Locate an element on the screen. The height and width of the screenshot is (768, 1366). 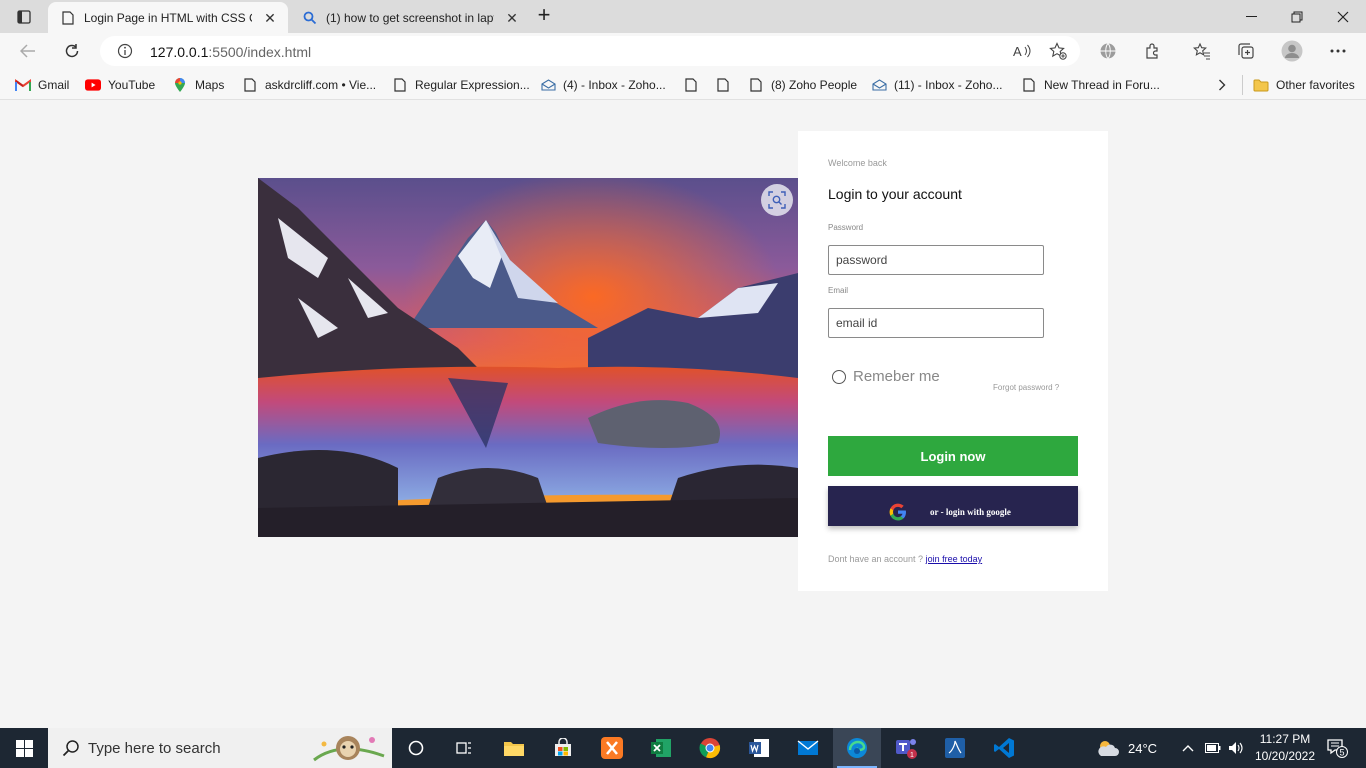
login-title: Login to your account is located at coordinates (895, 194).